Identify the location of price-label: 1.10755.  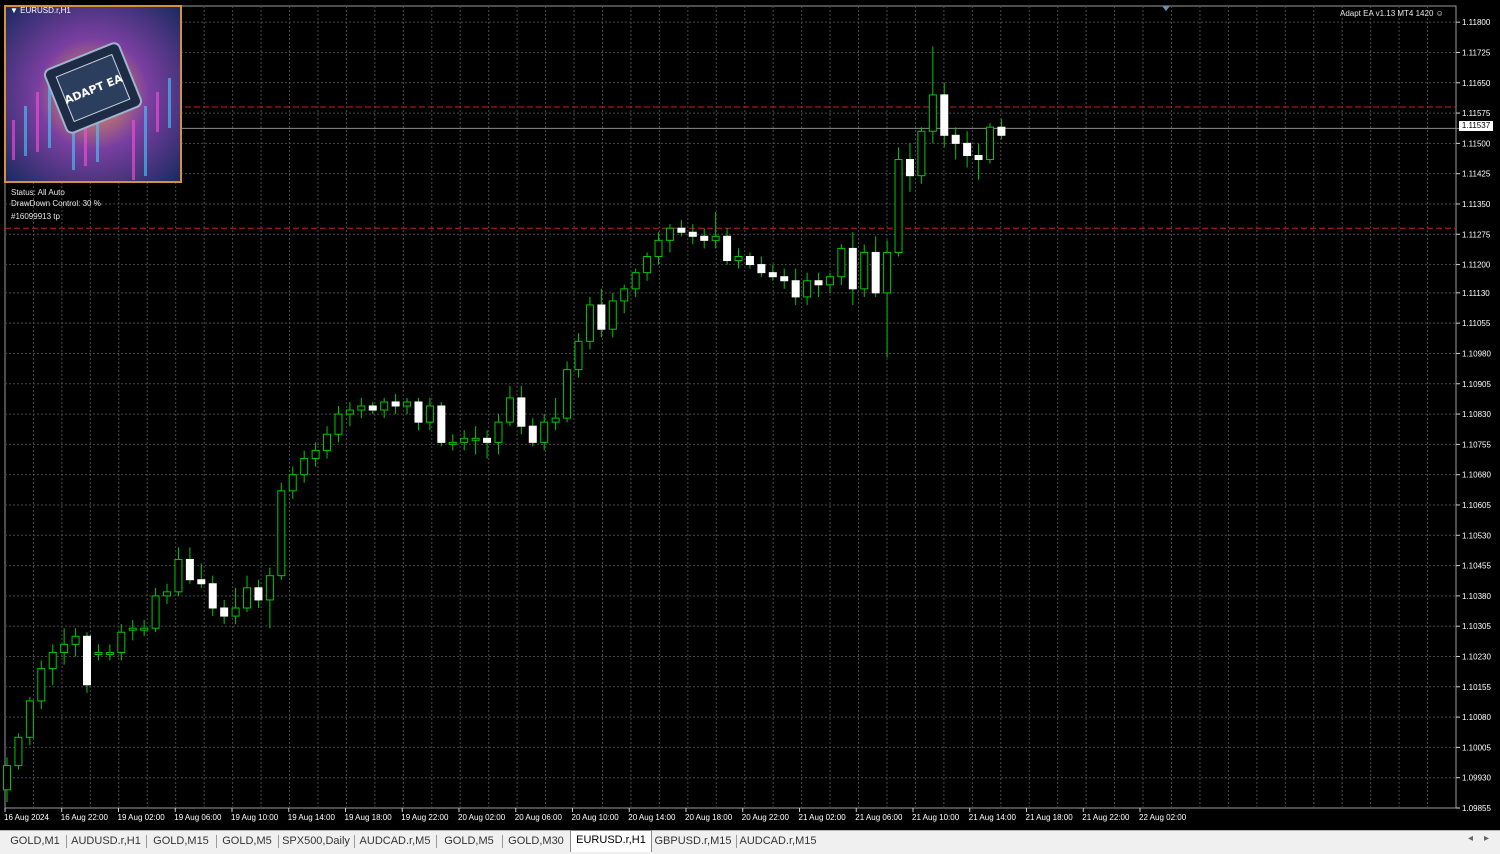
(1476, 444).